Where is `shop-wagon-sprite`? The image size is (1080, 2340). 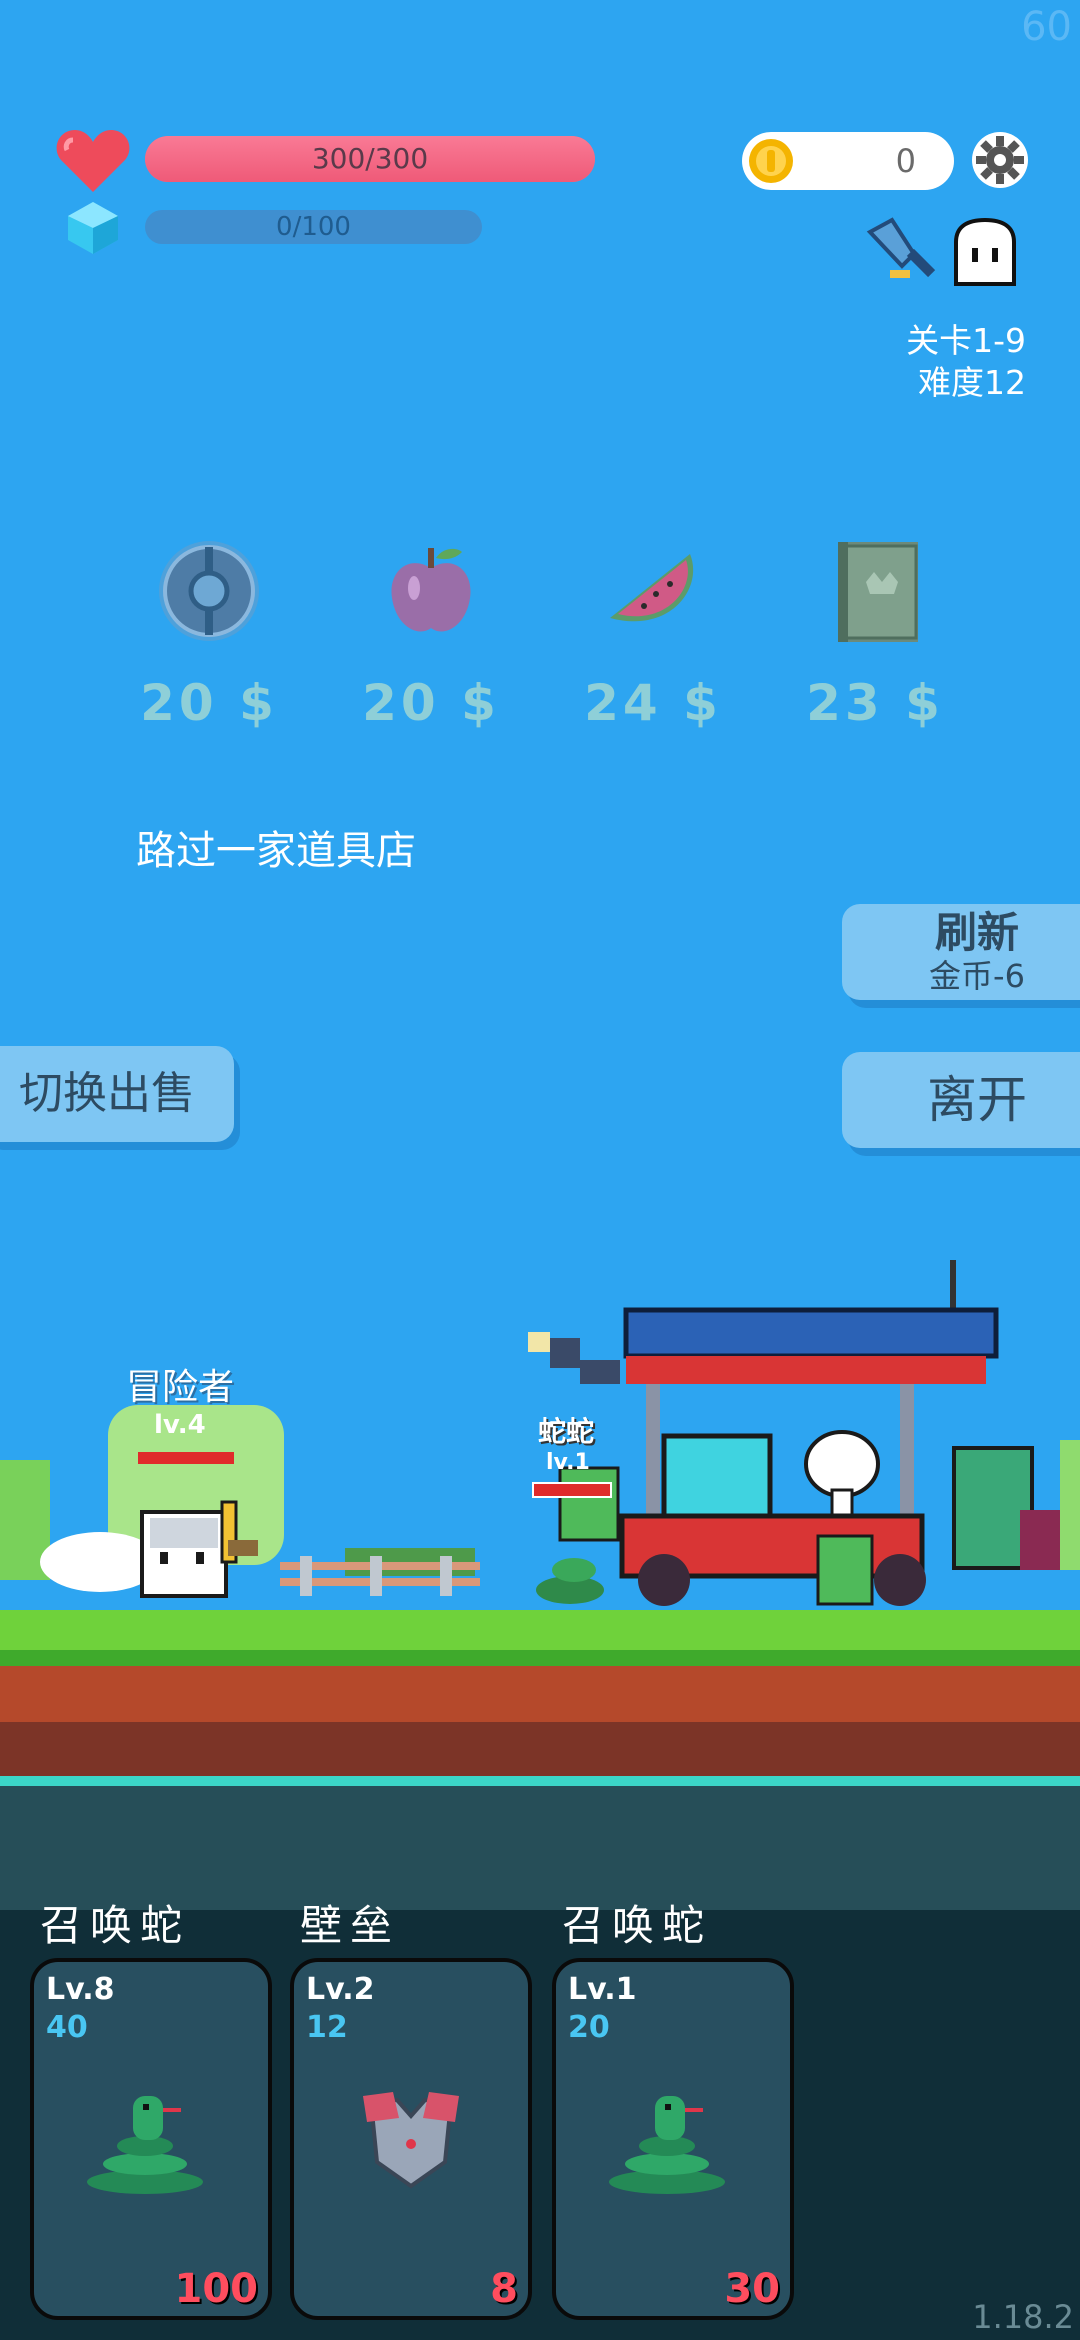
shop-wagon-sprite is located at coordinates (839, 1433).